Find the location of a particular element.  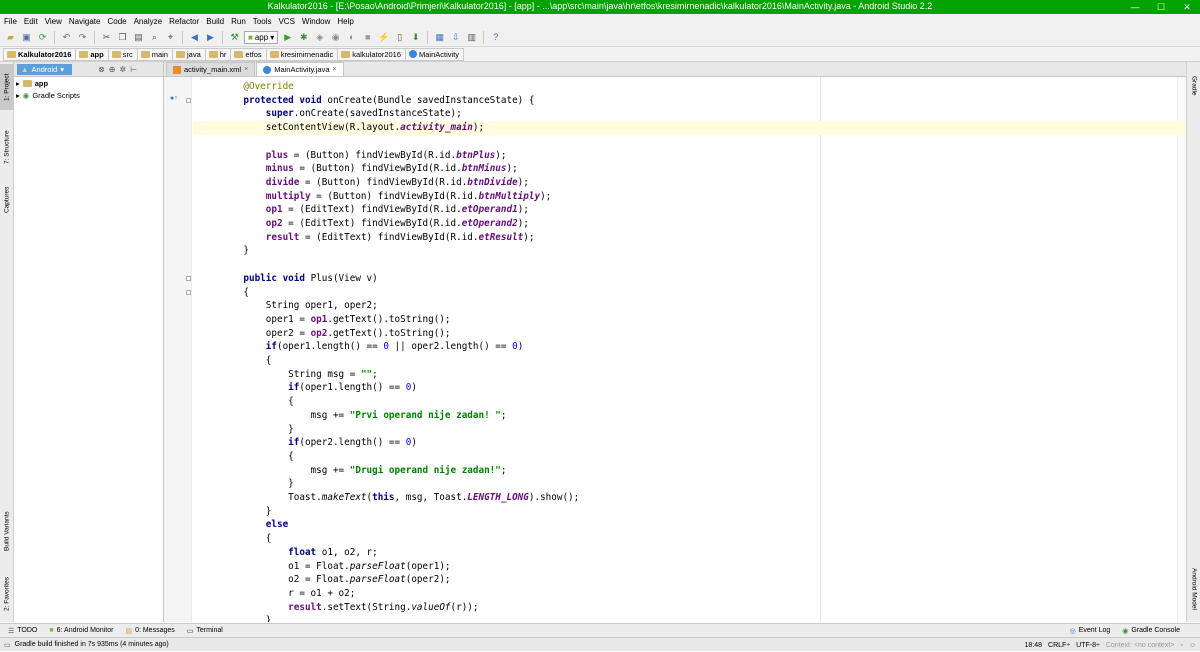

attach-debugger-icon: ◈ is located at coordinates (319, 37).